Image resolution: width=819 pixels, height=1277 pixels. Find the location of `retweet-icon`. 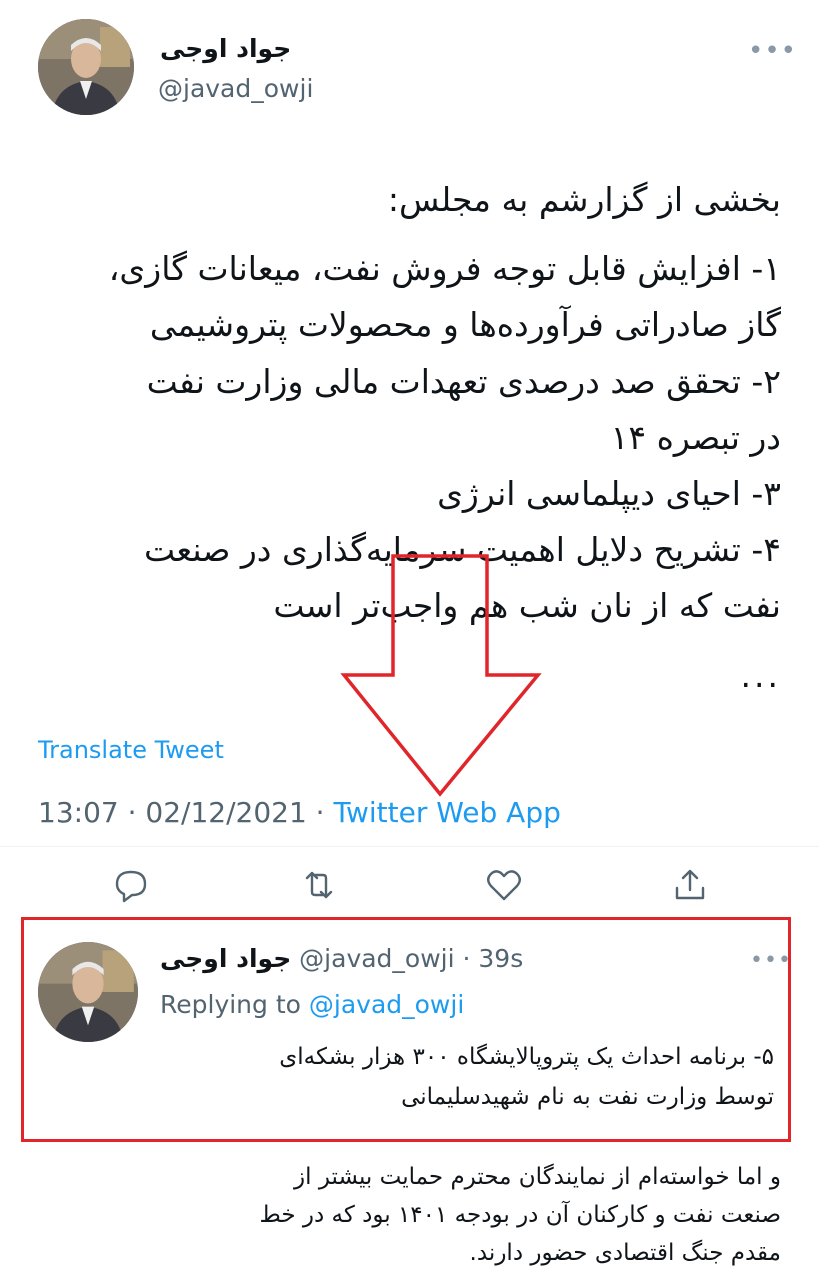

retweet-icon is located at coordinates (319, 885).